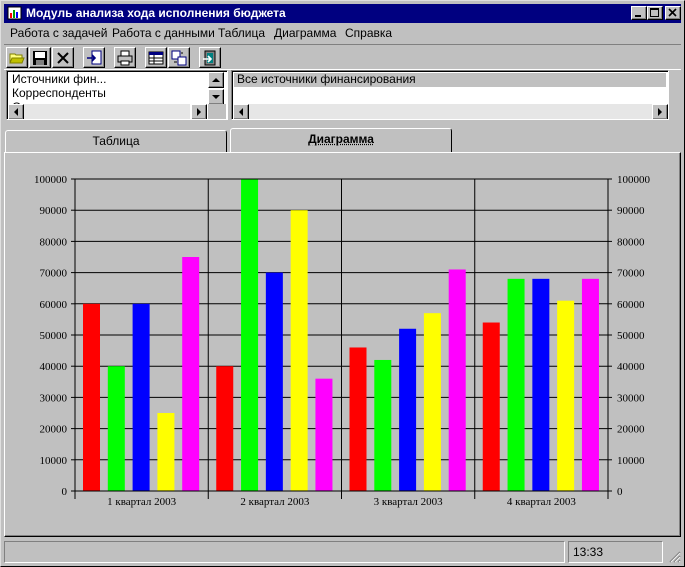 The width and height of the screenshot is (685, 567). I want to click on x-tick-label: 3 квартал 2003, so click(409, 502).